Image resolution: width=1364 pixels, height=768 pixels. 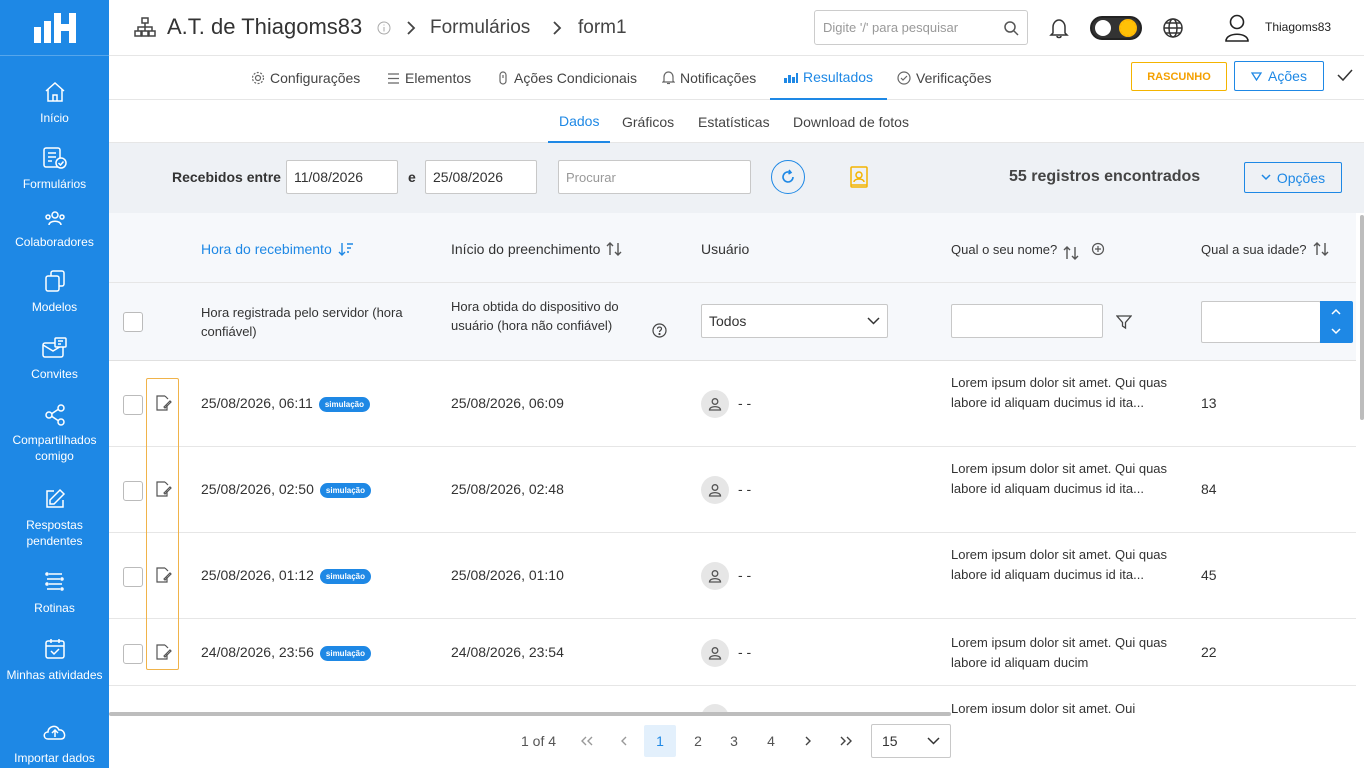 I want to click on draft-status-button: RASCUNHO, so click(x=1179, y=76).